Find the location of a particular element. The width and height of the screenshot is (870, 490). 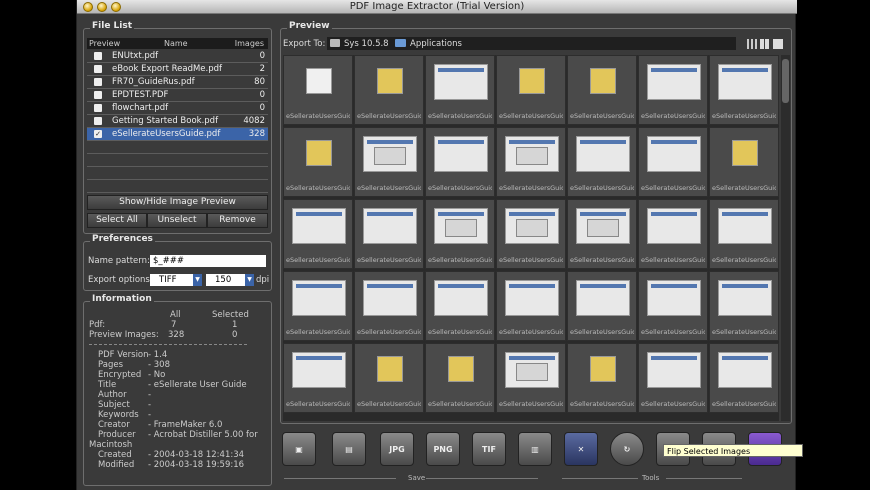

file-row: Getting Started Book.pdf 4082 is located at coordinates (177, 121).